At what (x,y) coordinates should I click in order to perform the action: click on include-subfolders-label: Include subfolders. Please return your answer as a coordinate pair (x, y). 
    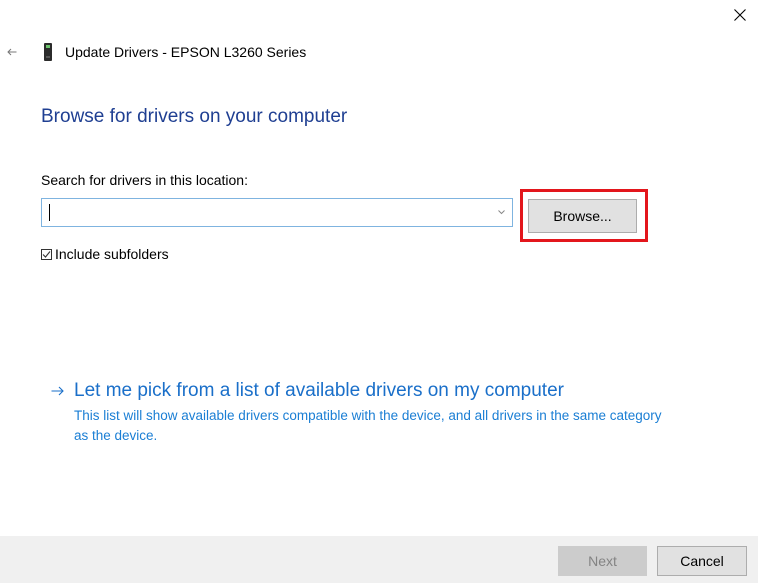
    Looking at the image, I should click on (112, 254).